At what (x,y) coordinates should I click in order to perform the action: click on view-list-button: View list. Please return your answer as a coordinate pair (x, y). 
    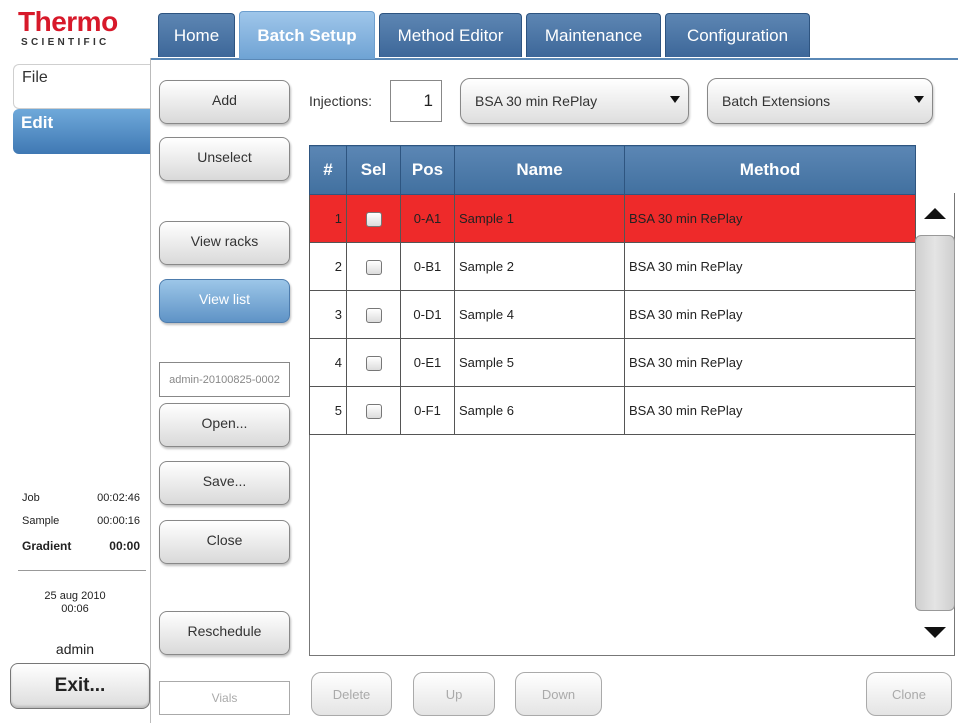
    Looking at the image, I should click on (224, 301).